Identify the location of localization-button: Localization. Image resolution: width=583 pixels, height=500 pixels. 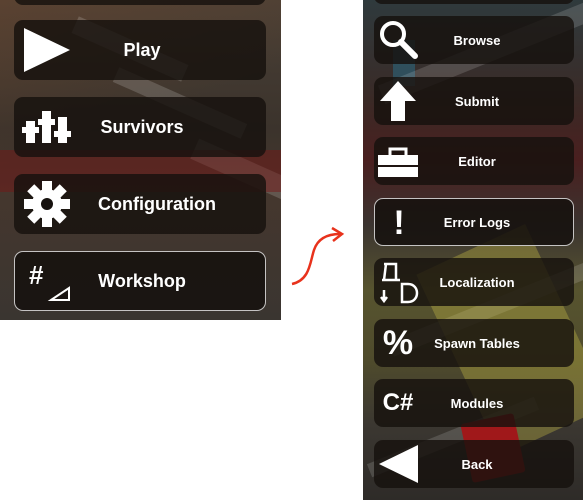
(474, 282).